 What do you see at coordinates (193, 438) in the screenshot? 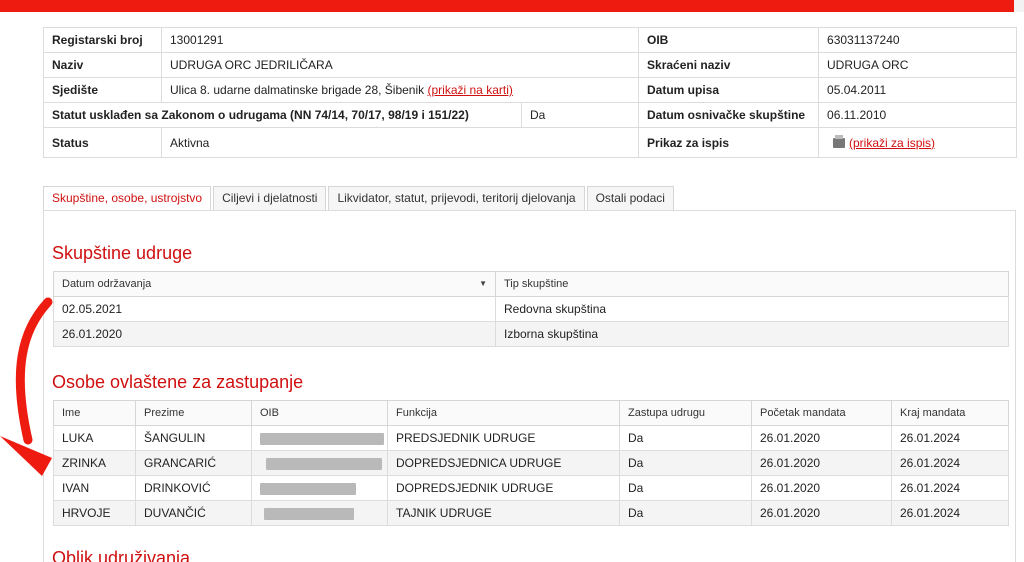
I see `cell-prezime: ŠANGULIN` at bounding box center [193, 438].